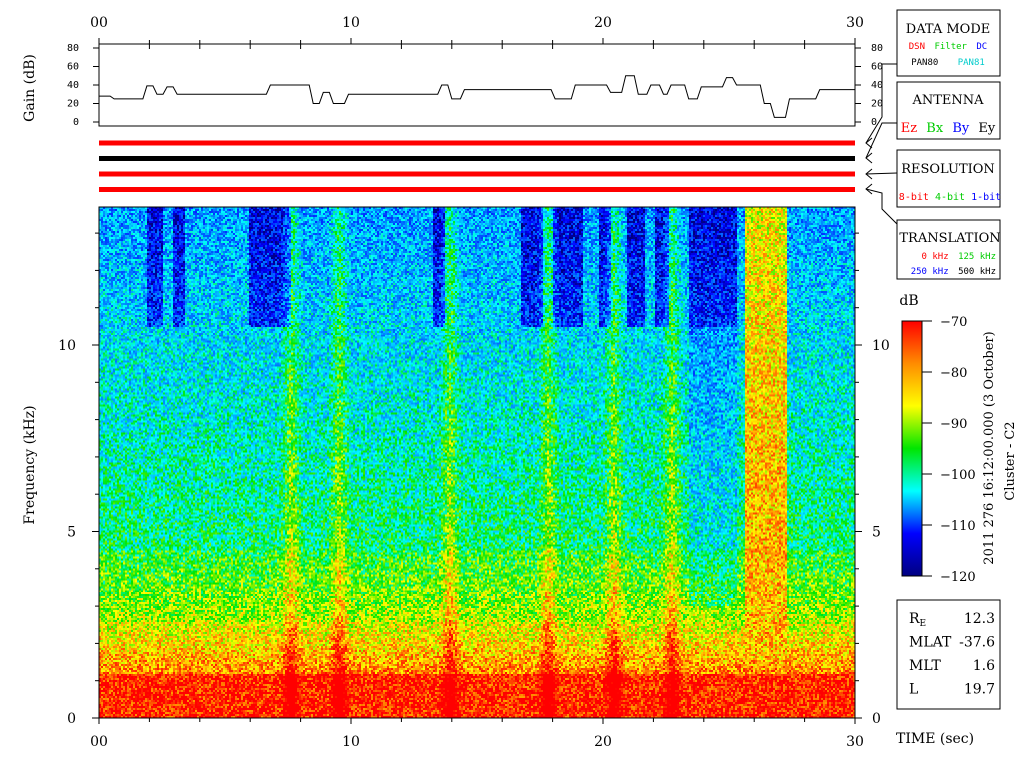  What do you see at coordinates (917, 47) in the screenshot?
I see `data-mode-dsn: DSN` at bounding box center [917, 47].